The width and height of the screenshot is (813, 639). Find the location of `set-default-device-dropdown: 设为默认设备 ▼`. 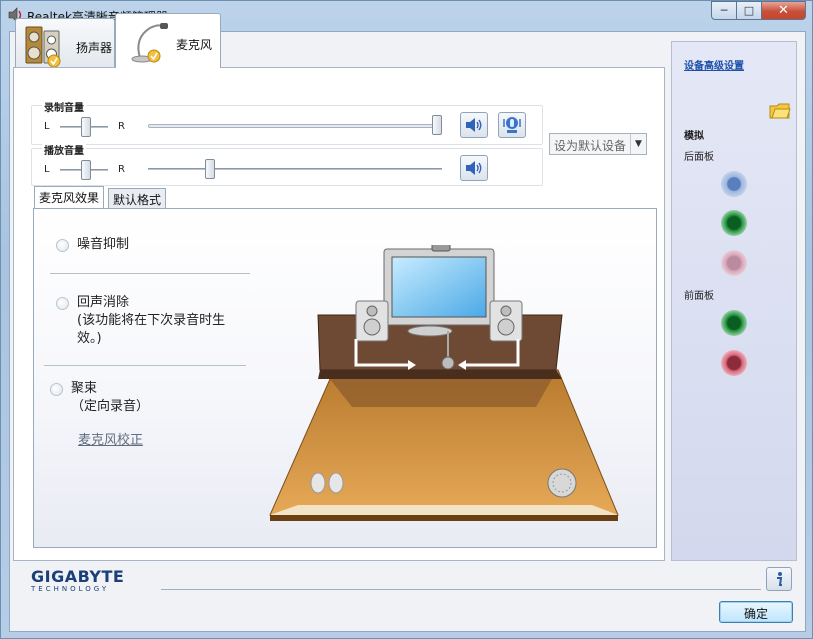

set-default-device-dropdown: 设为默认设备 ▼ is located at coordinates (598, 144).